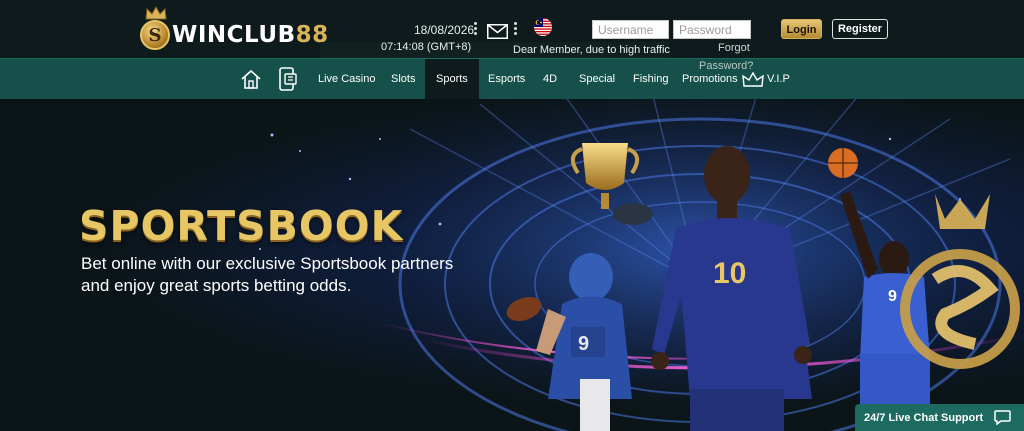  What do you see at coordinates (156, 13) in the screenshot?
I see `logo-crown-icon` at bounding box center [156, 13].